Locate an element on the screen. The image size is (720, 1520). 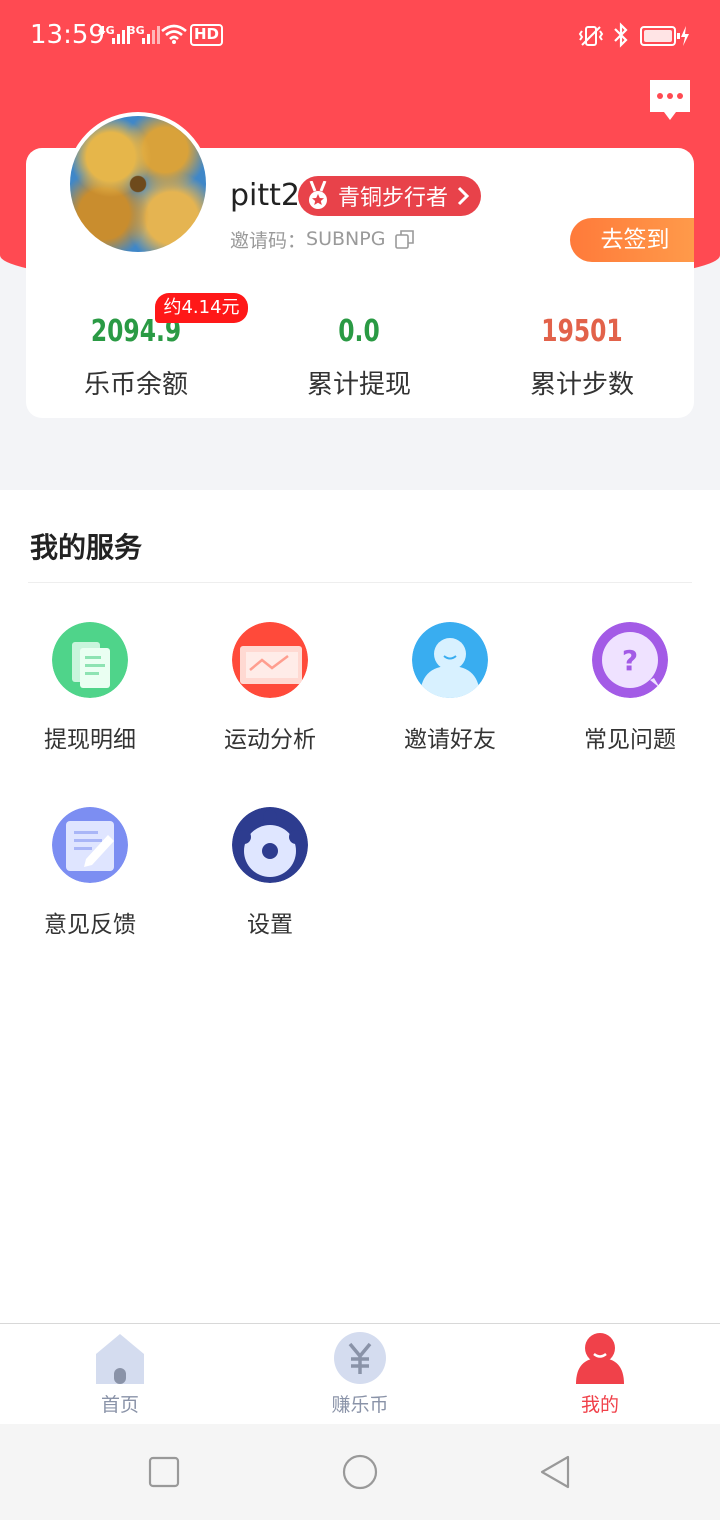
system-navigation-bar is located at coordinates (360, 1472).